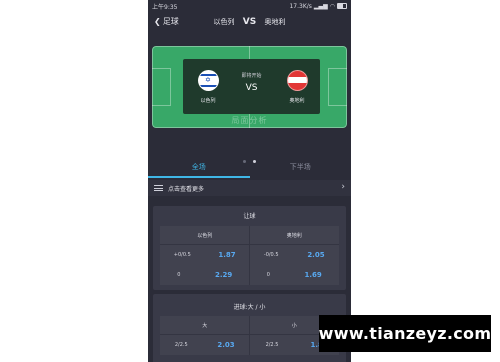  I want to click on odds-value: 2.03, so click(226, 345).